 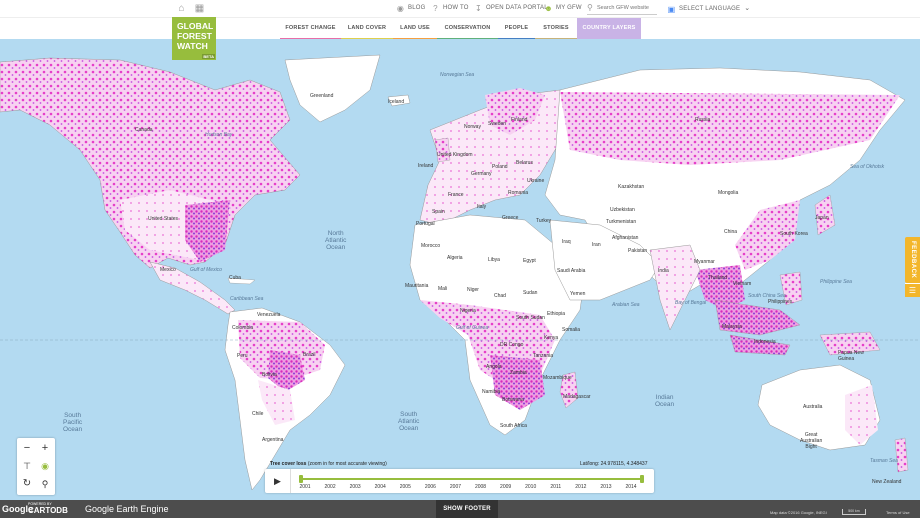 What do you see at coordinates (235, 278) in the screenshot?
I see `cuba-label: Cuba` at bounding box center [235, 278].